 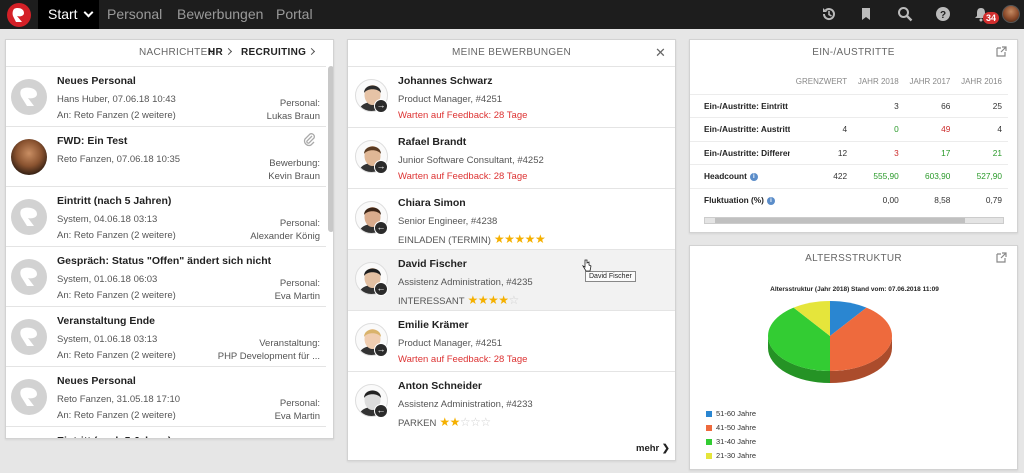 What do you see at coordinates (930, 152) in the screenshot?
I see `cell-2017: 17` at bounding box center [930, 152].